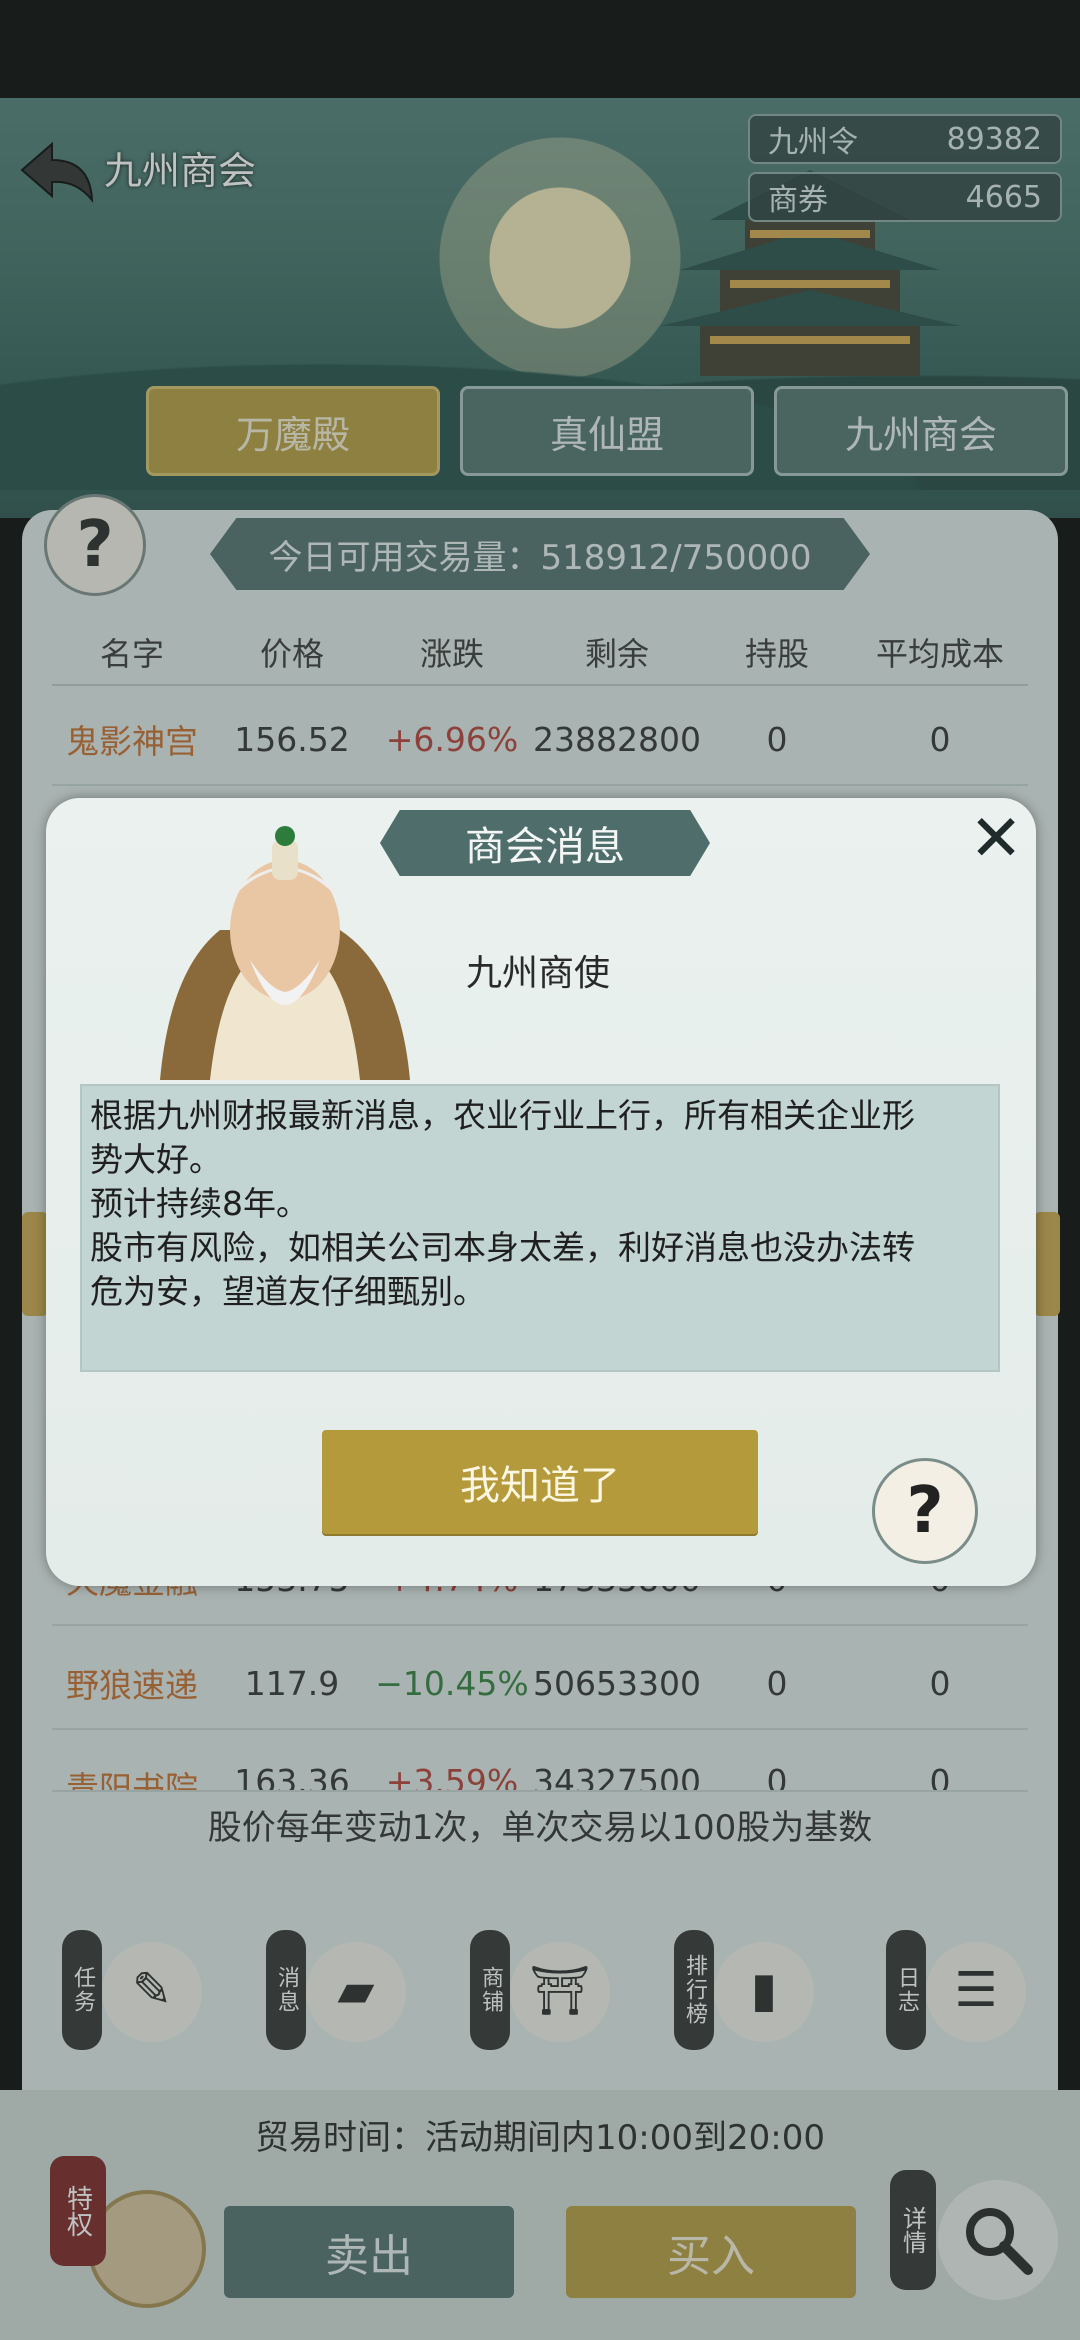  I want to click on message-line: 根据九州财报最新消息，农业行业上行，所有相关企业形, so click(502, 1115).